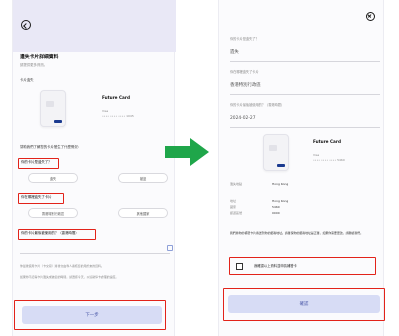 This screenshot has height=336, width=399. What do you see at coordinates (244, 72) in the screenshot?
I see `f2-label: 你在哪裡遺失了卡片` at bounding box center [244, 72].